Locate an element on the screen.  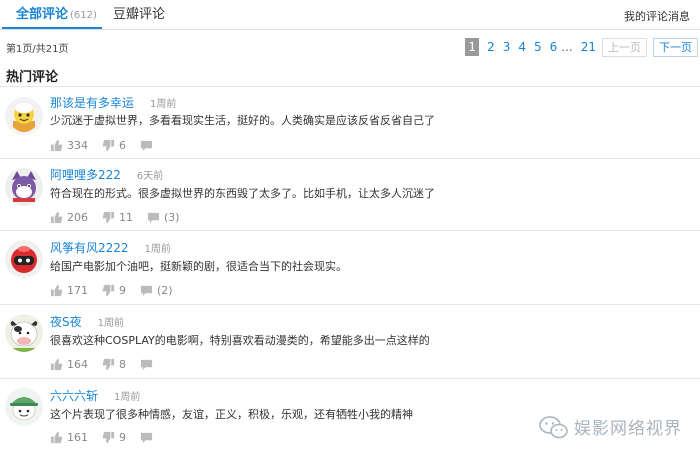
reply-button: (2) is located at coordinates (156, 290).